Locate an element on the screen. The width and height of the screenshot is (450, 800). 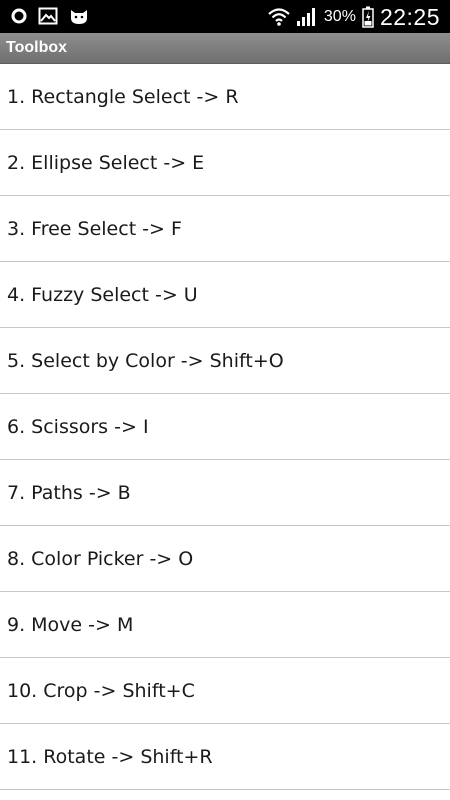
wifi-icon is located at coordinates (279, 17).